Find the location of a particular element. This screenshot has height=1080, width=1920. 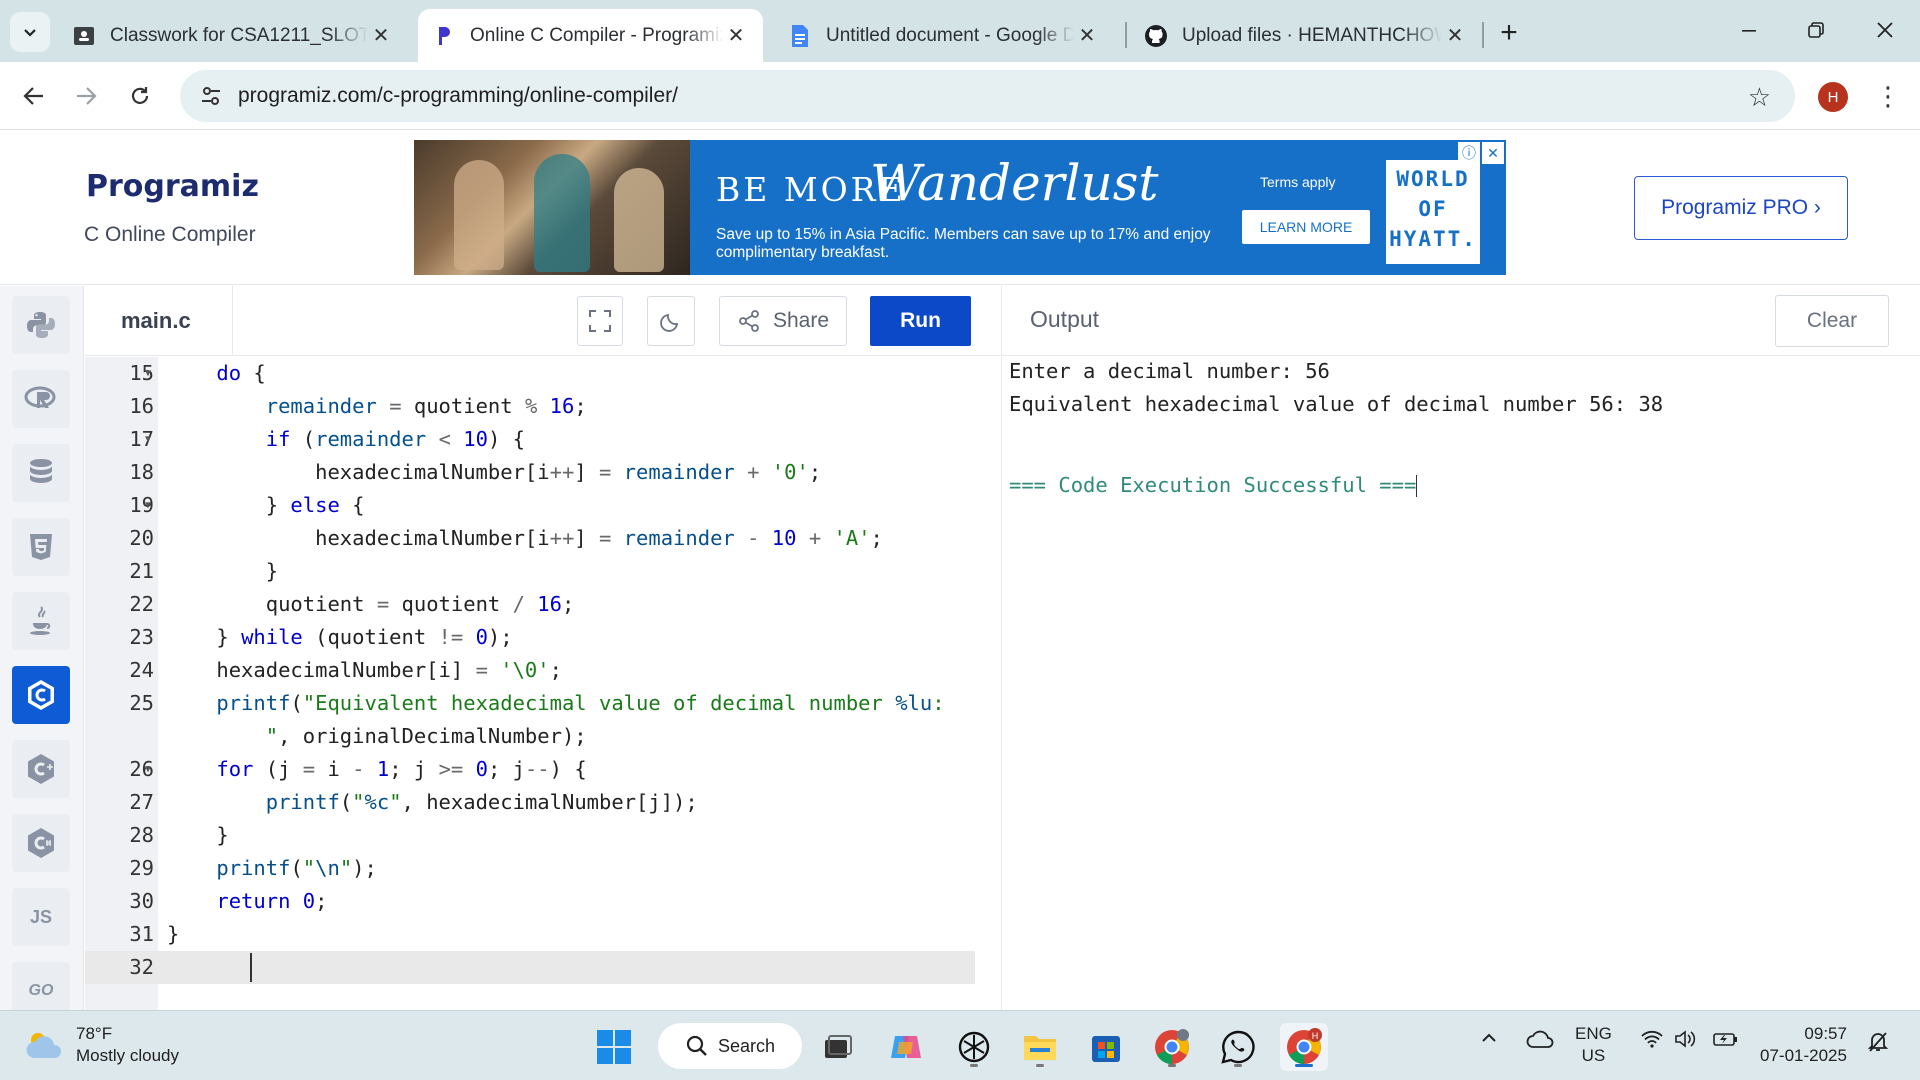

csharp-icon is located at coordinates (41, 843).